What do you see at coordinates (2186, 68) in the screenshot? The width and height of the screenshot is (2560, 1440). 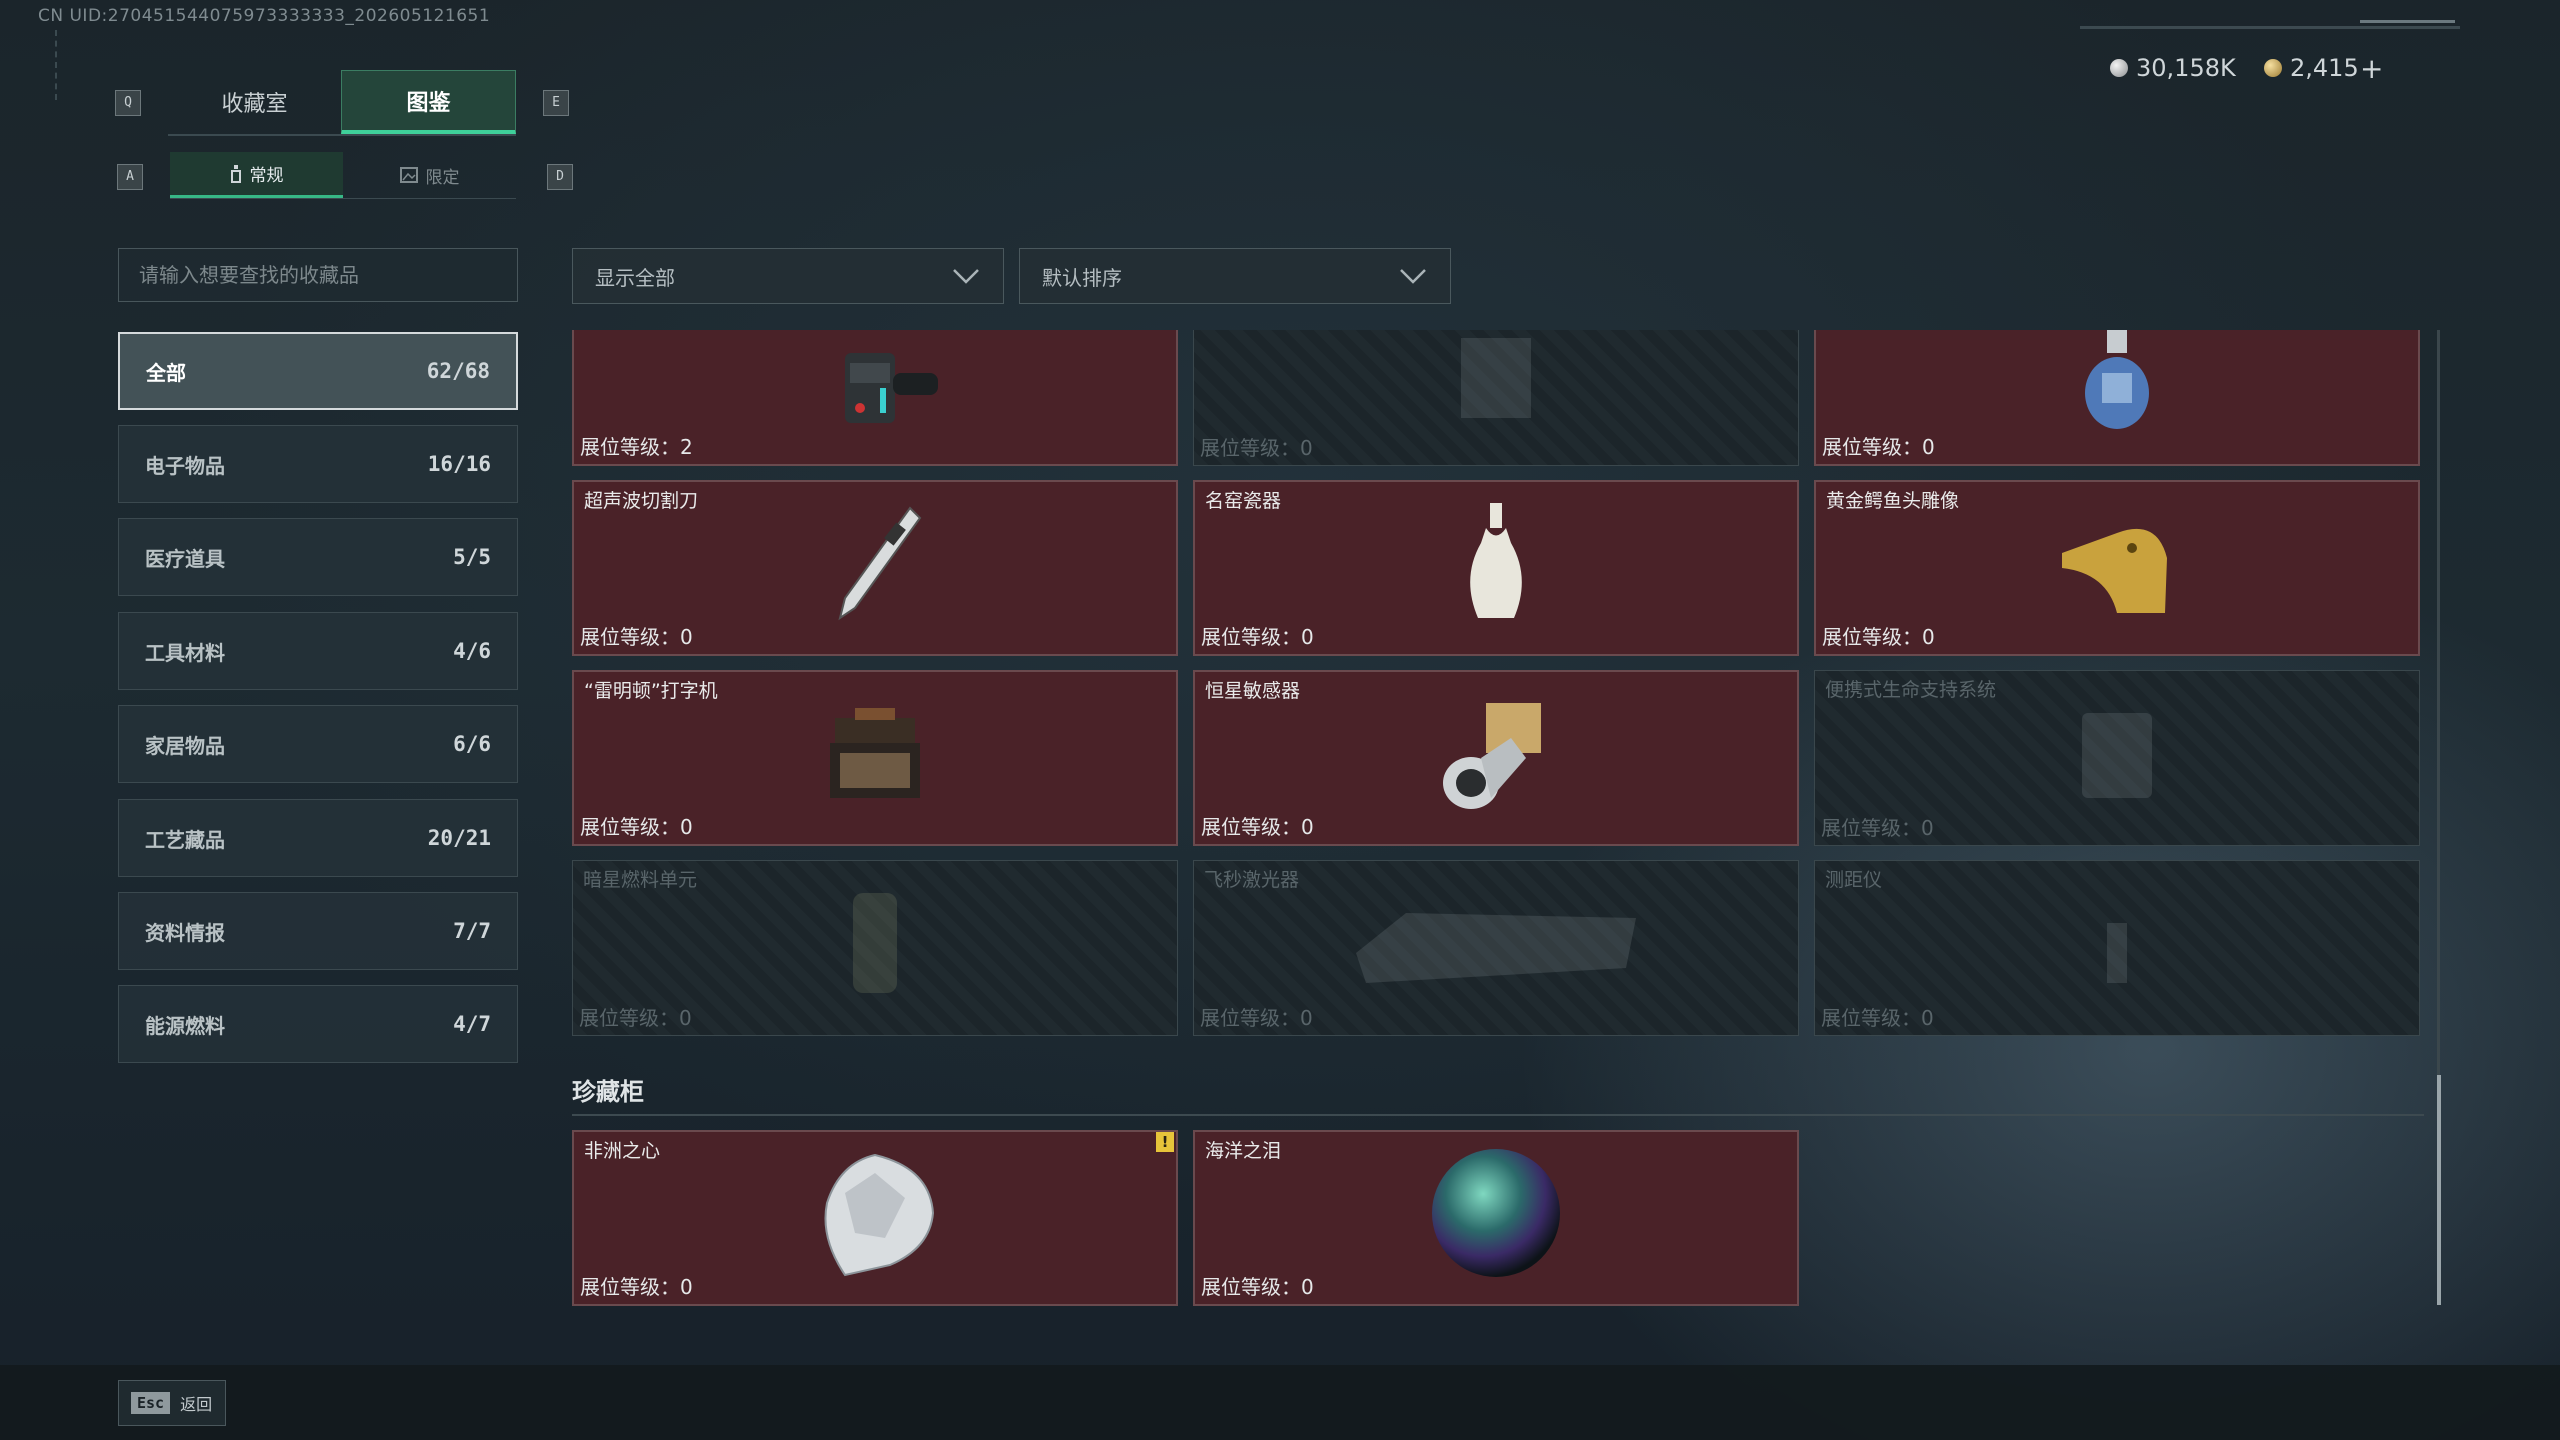 I see `silver-amount: 30,158K` at bounding box center [2186, 68].